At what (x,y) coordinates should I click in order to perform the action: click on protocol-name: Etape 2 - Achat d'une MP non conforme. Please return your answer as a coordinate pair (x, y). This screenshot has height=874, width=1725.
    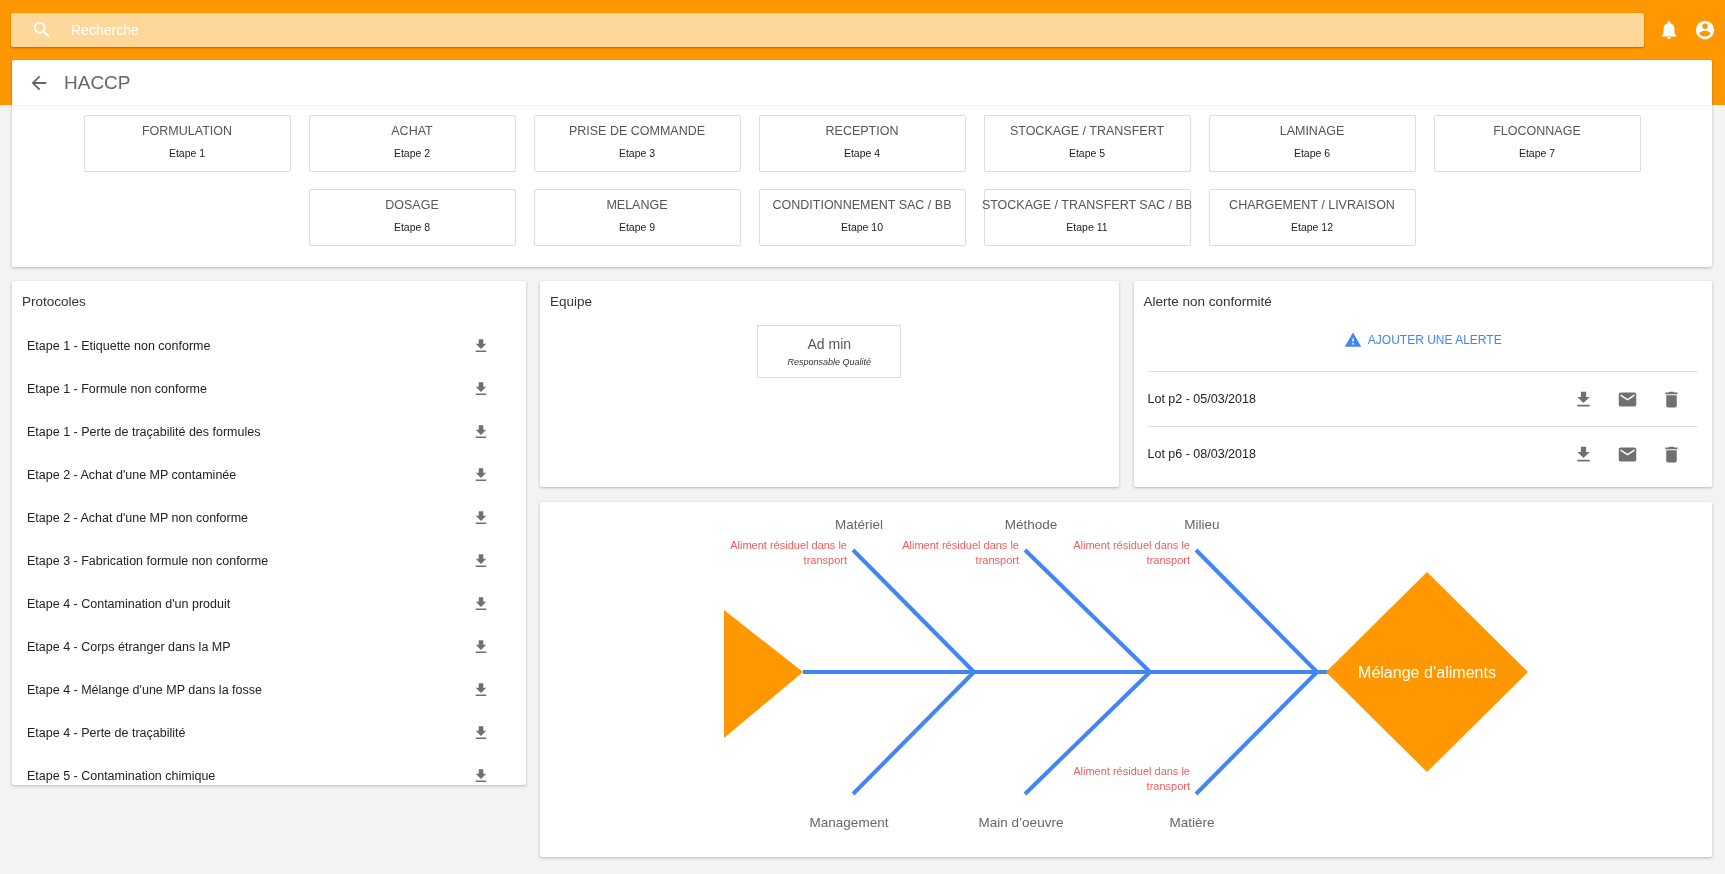
    Looking at the image, I should click on (138, 517).